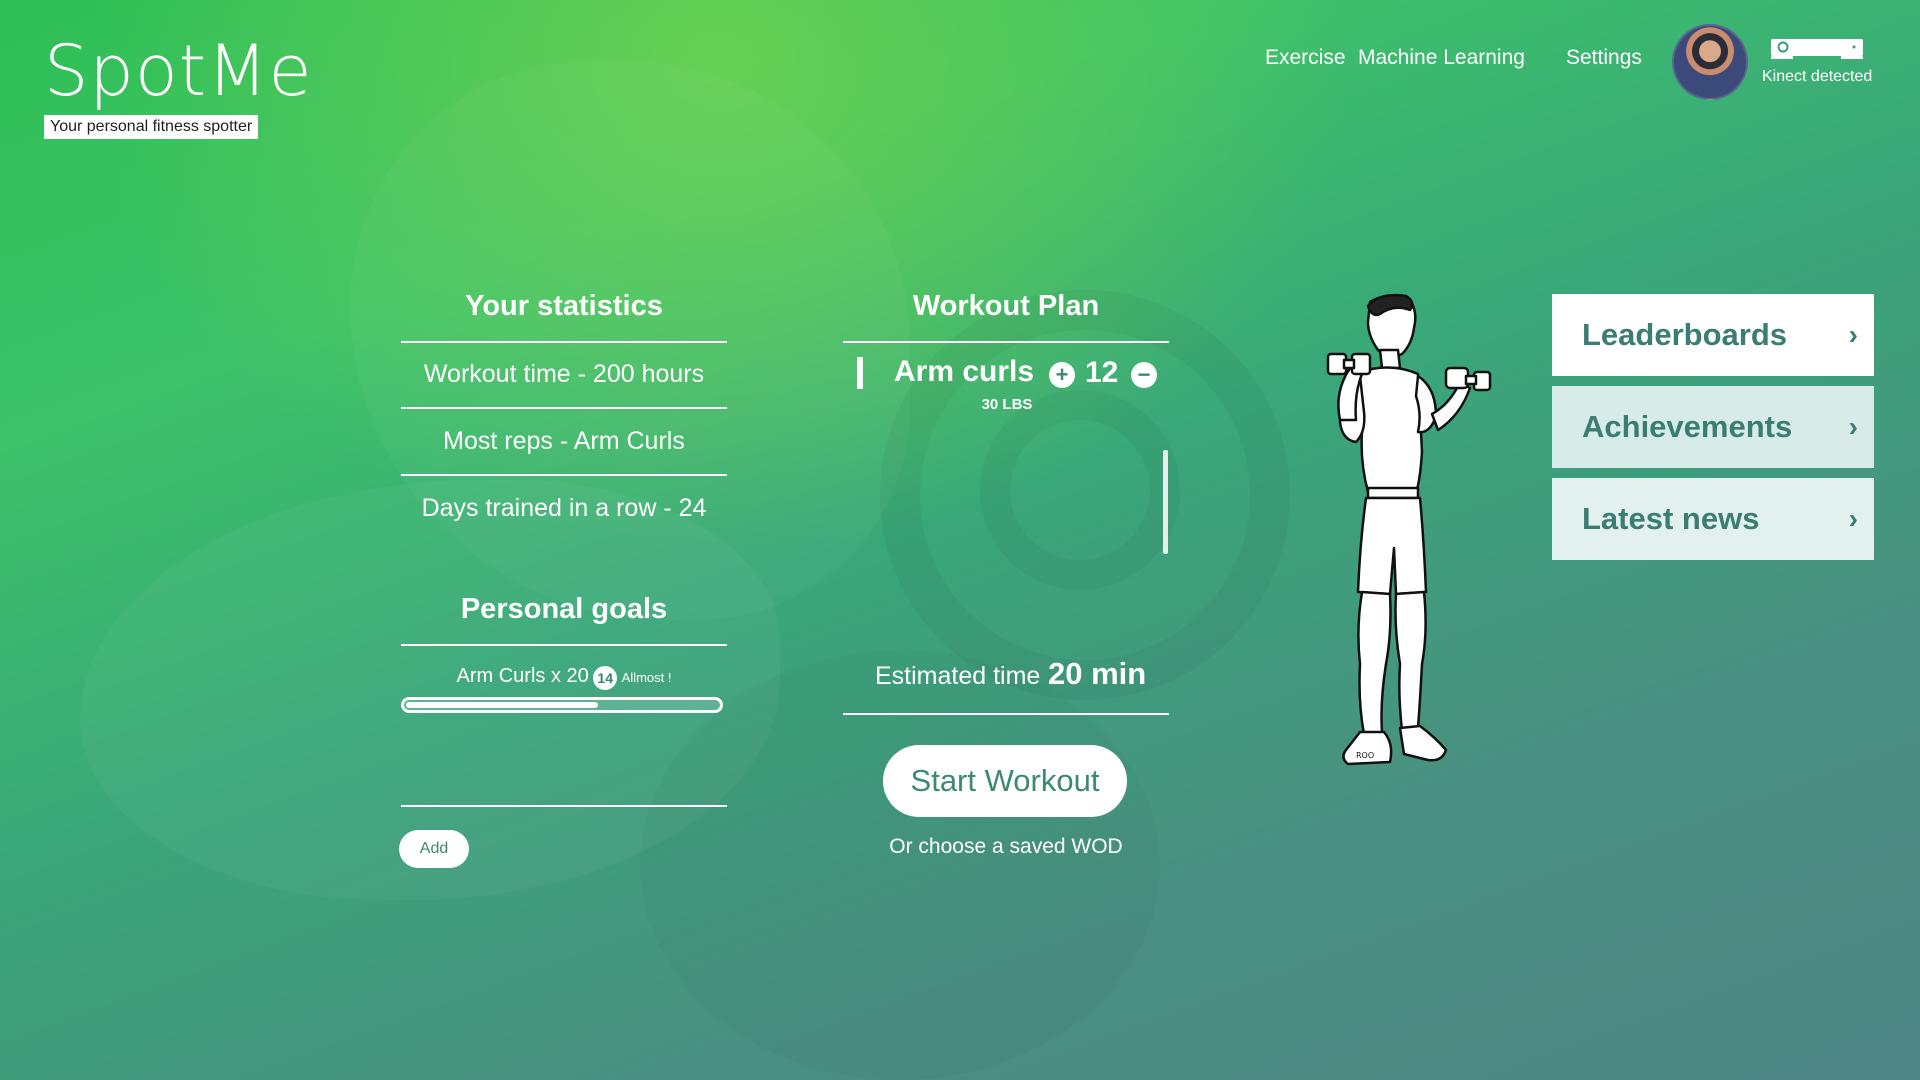 The height and width of the screenshot is (1080, 1920). I want to click on app-tagline: Your personal fitness spotter, so click(151, 127).